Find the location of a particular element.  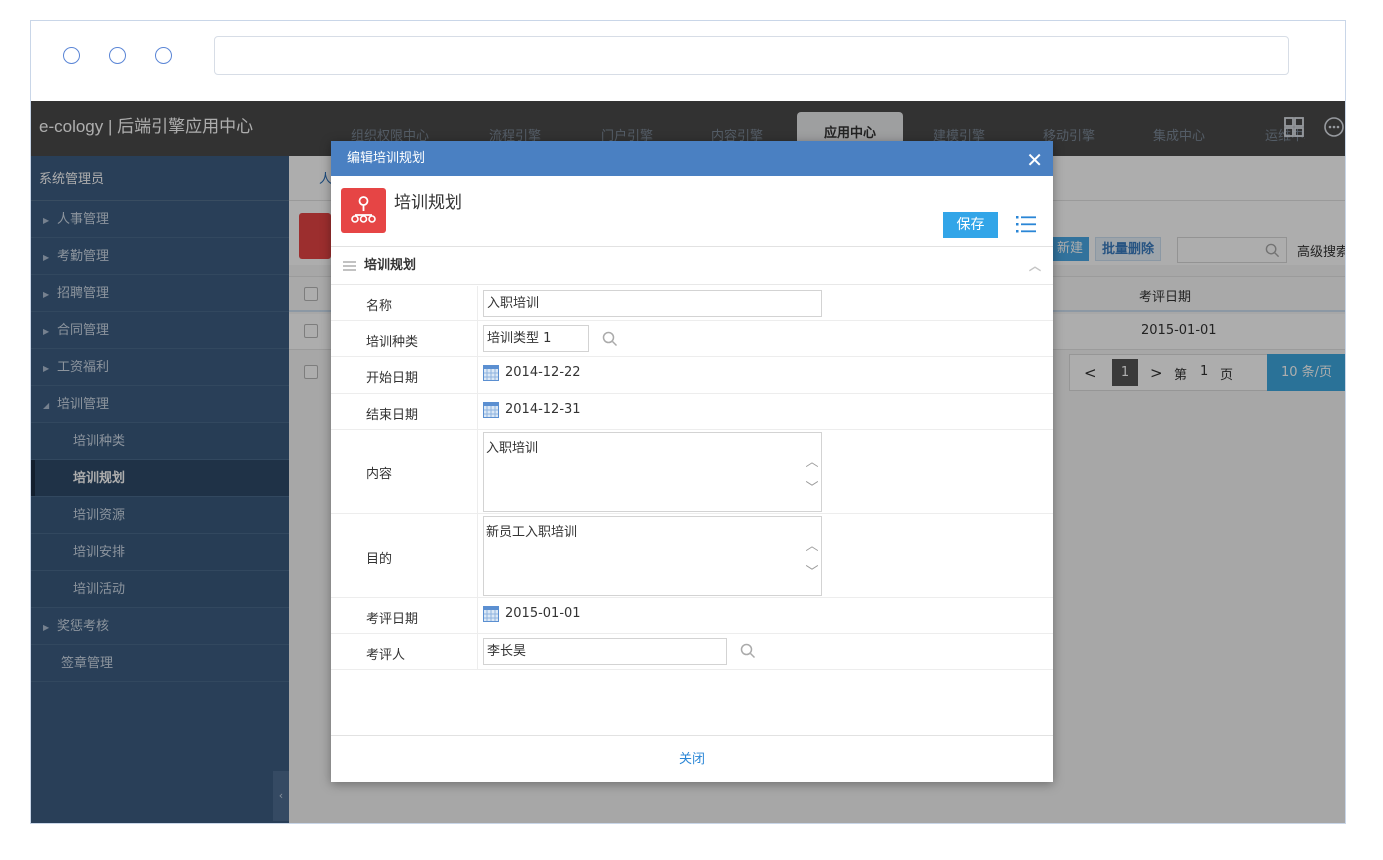

field-row-evaluator: 考评人 李长昊 is located at coordinates (692, 652).